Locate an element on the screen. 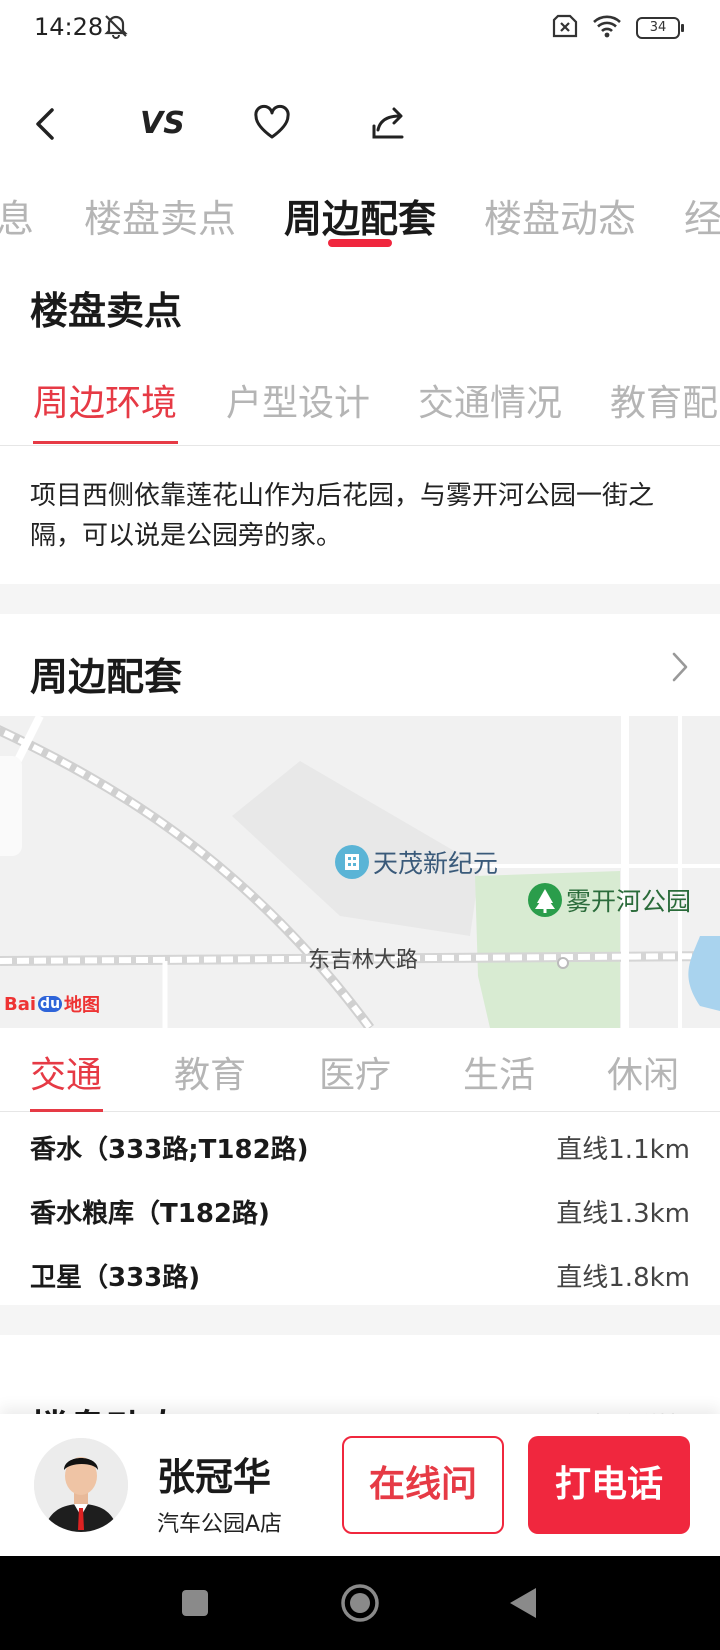 This screenshot has width=720, height=1650. building-icon is located at coordinates (352, 862).